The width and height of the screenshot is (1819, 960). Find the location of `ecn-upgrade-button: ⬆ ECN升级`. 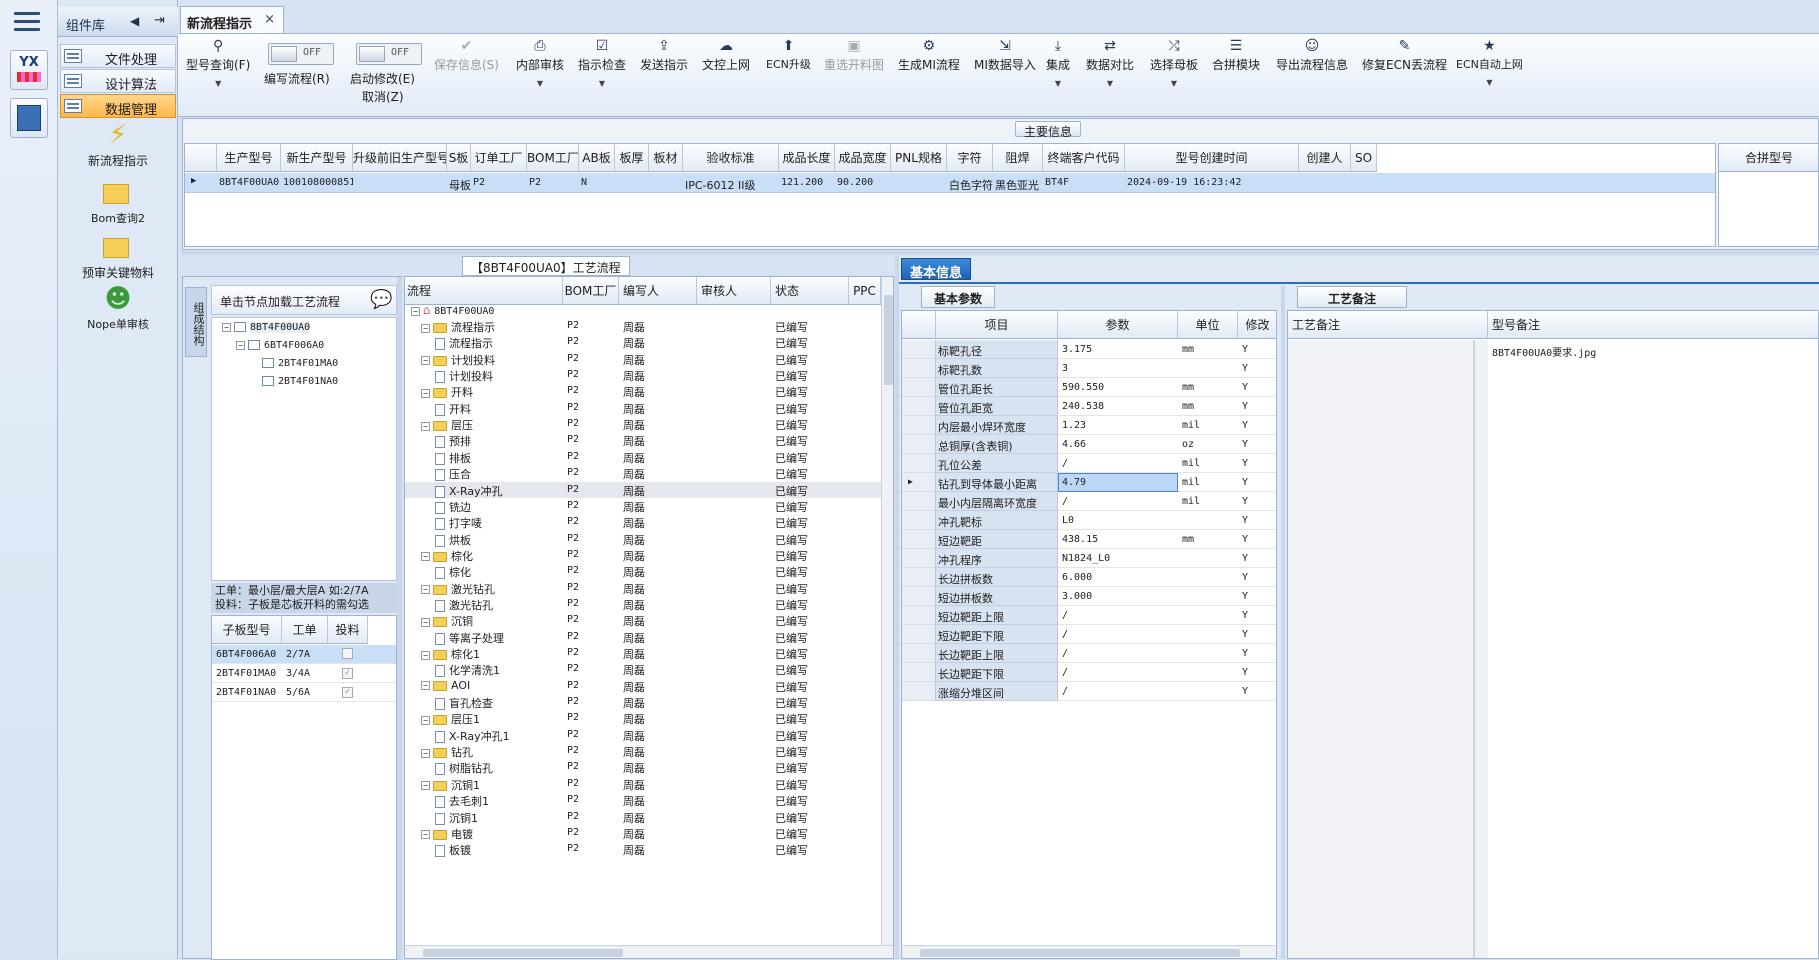

ecn-upgrade-button: ⬆ ECN升级 is located at coordinates (788, 55).